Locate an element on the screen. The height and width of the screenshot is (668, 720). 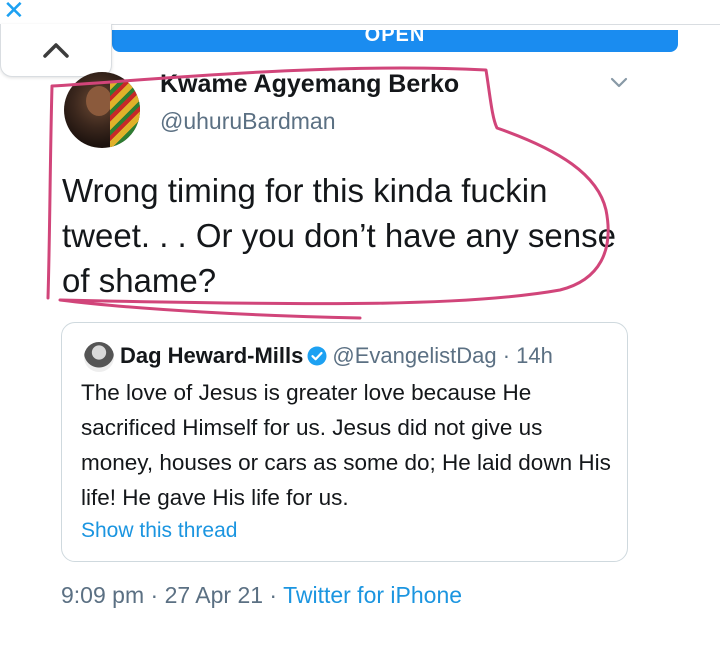
tweet-date: 27 Apr 21 is located at coordinates (214, 595).